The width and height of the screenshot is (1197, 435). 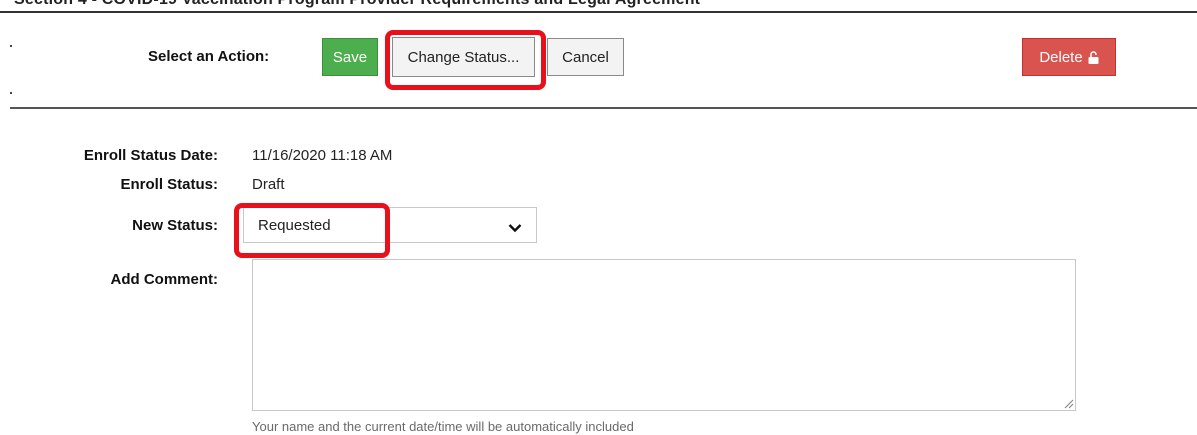 I want to click on save-button: Save, so click(x=350, y=57).